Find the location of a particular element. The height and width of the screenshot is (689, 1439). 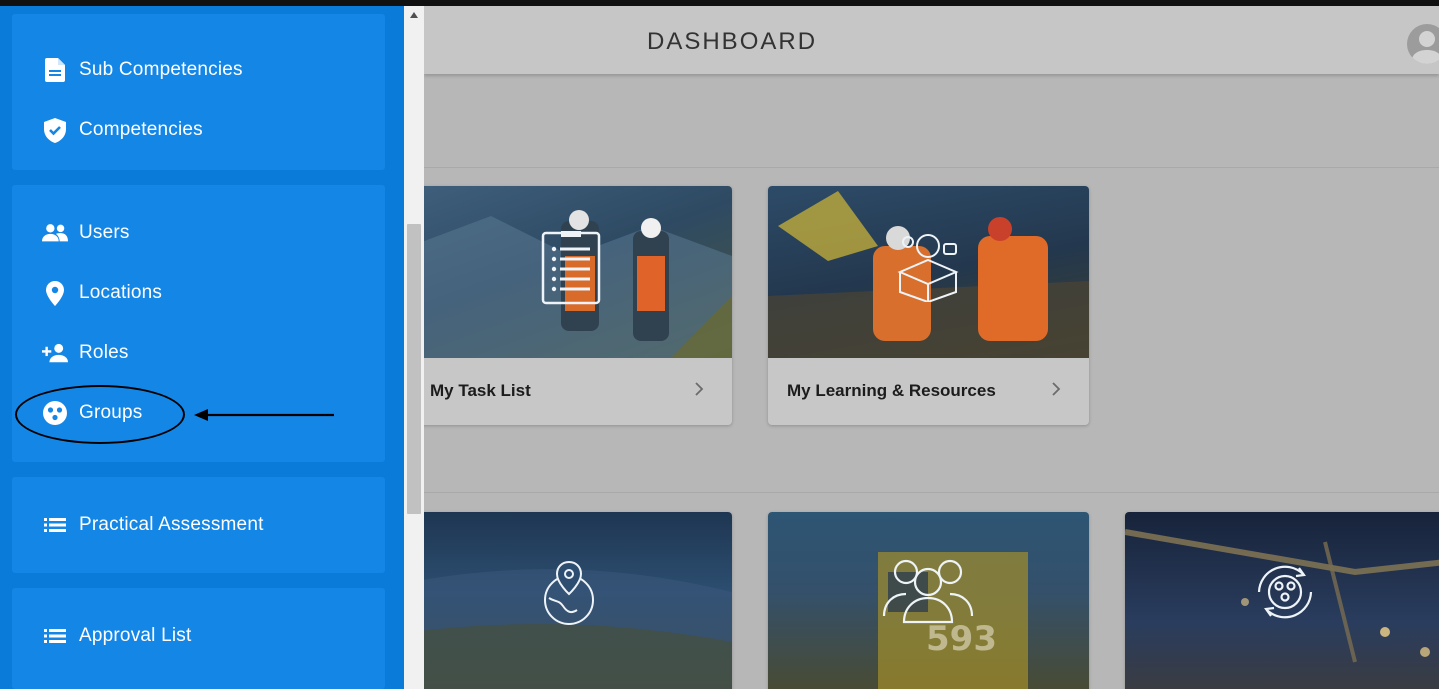

brain-box-icon is located at coordinates (928, 268).